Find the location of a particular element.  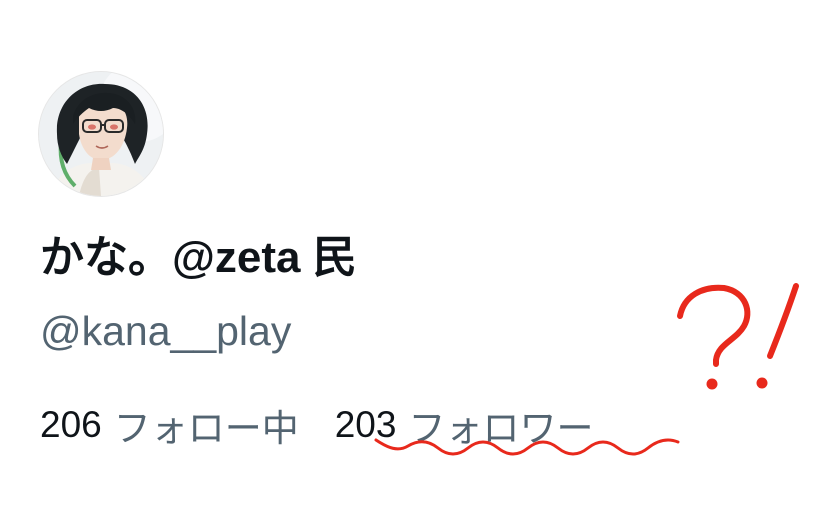

question-dot is located at coordinates (712, 384).